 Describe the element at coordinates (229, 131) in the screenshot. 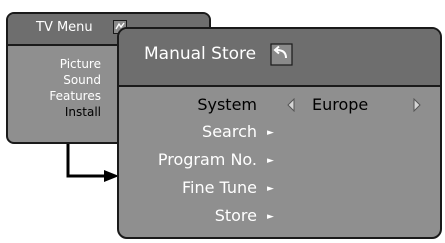

I see `search-label: Search` at that location.